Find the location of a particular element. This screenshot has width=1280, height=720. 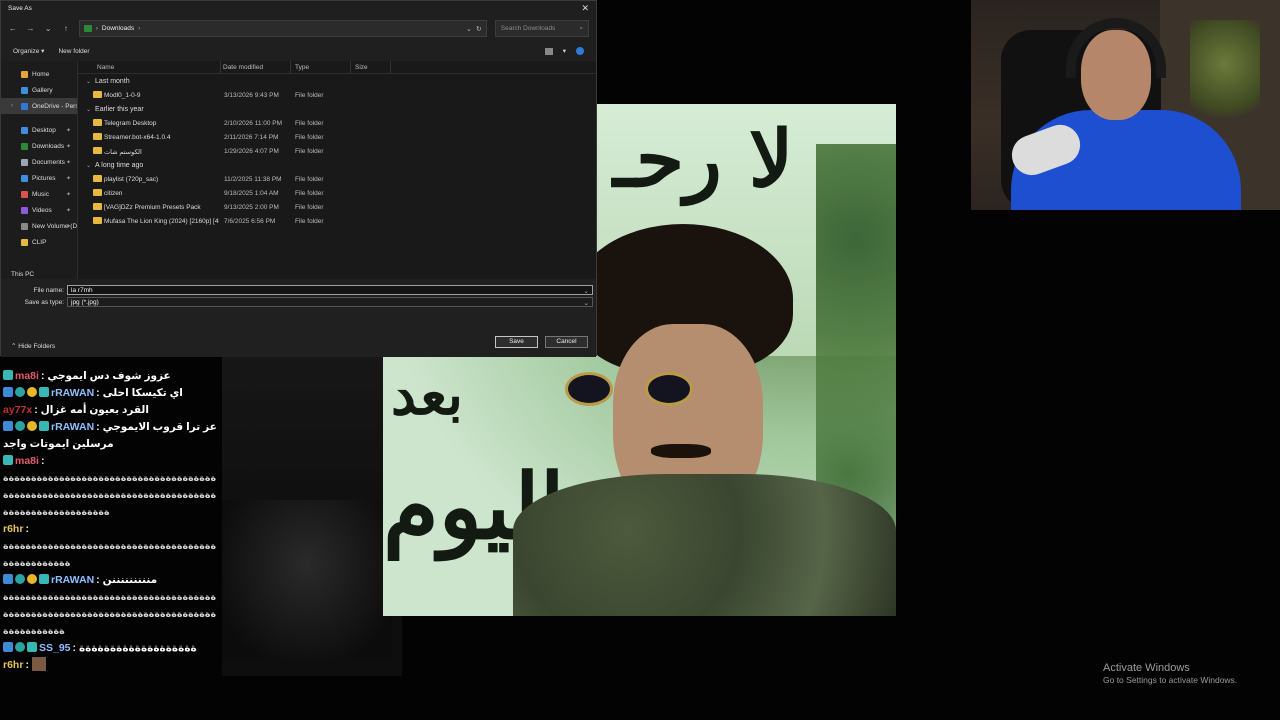

recent-locations-chevron-icon: ⌄ is located at coordinates (48, 28).